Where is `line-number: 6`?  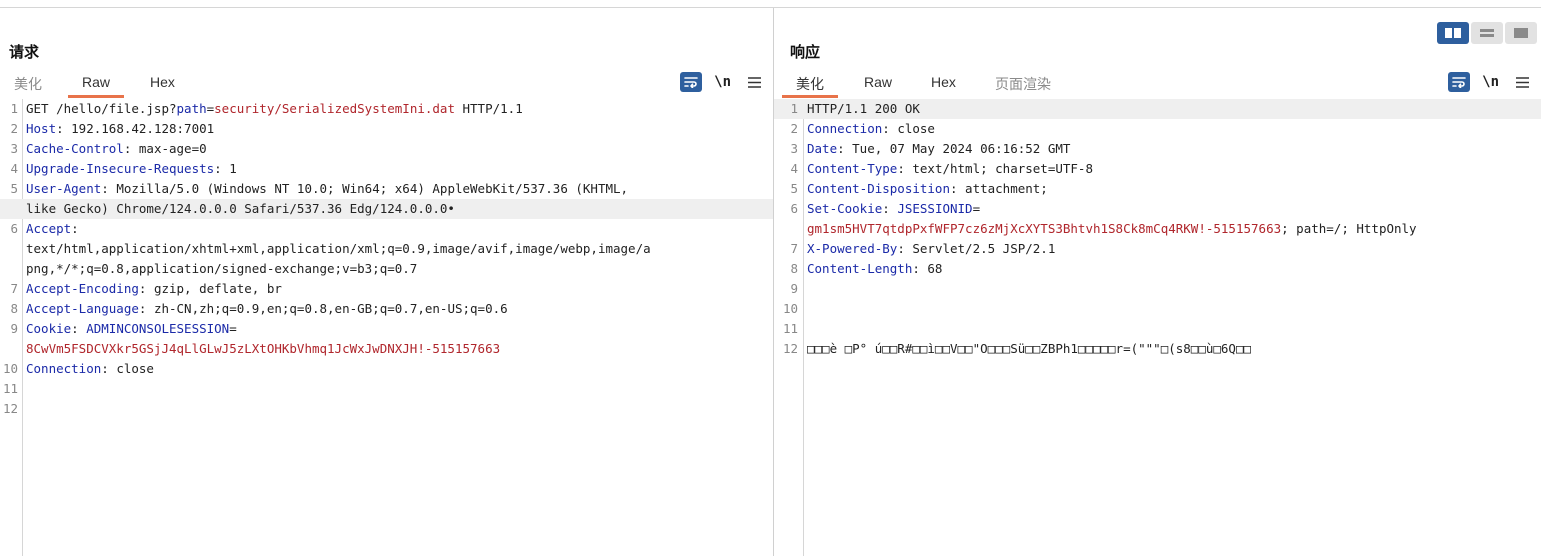
line-number: 6 is located at coordinates (794, 208).